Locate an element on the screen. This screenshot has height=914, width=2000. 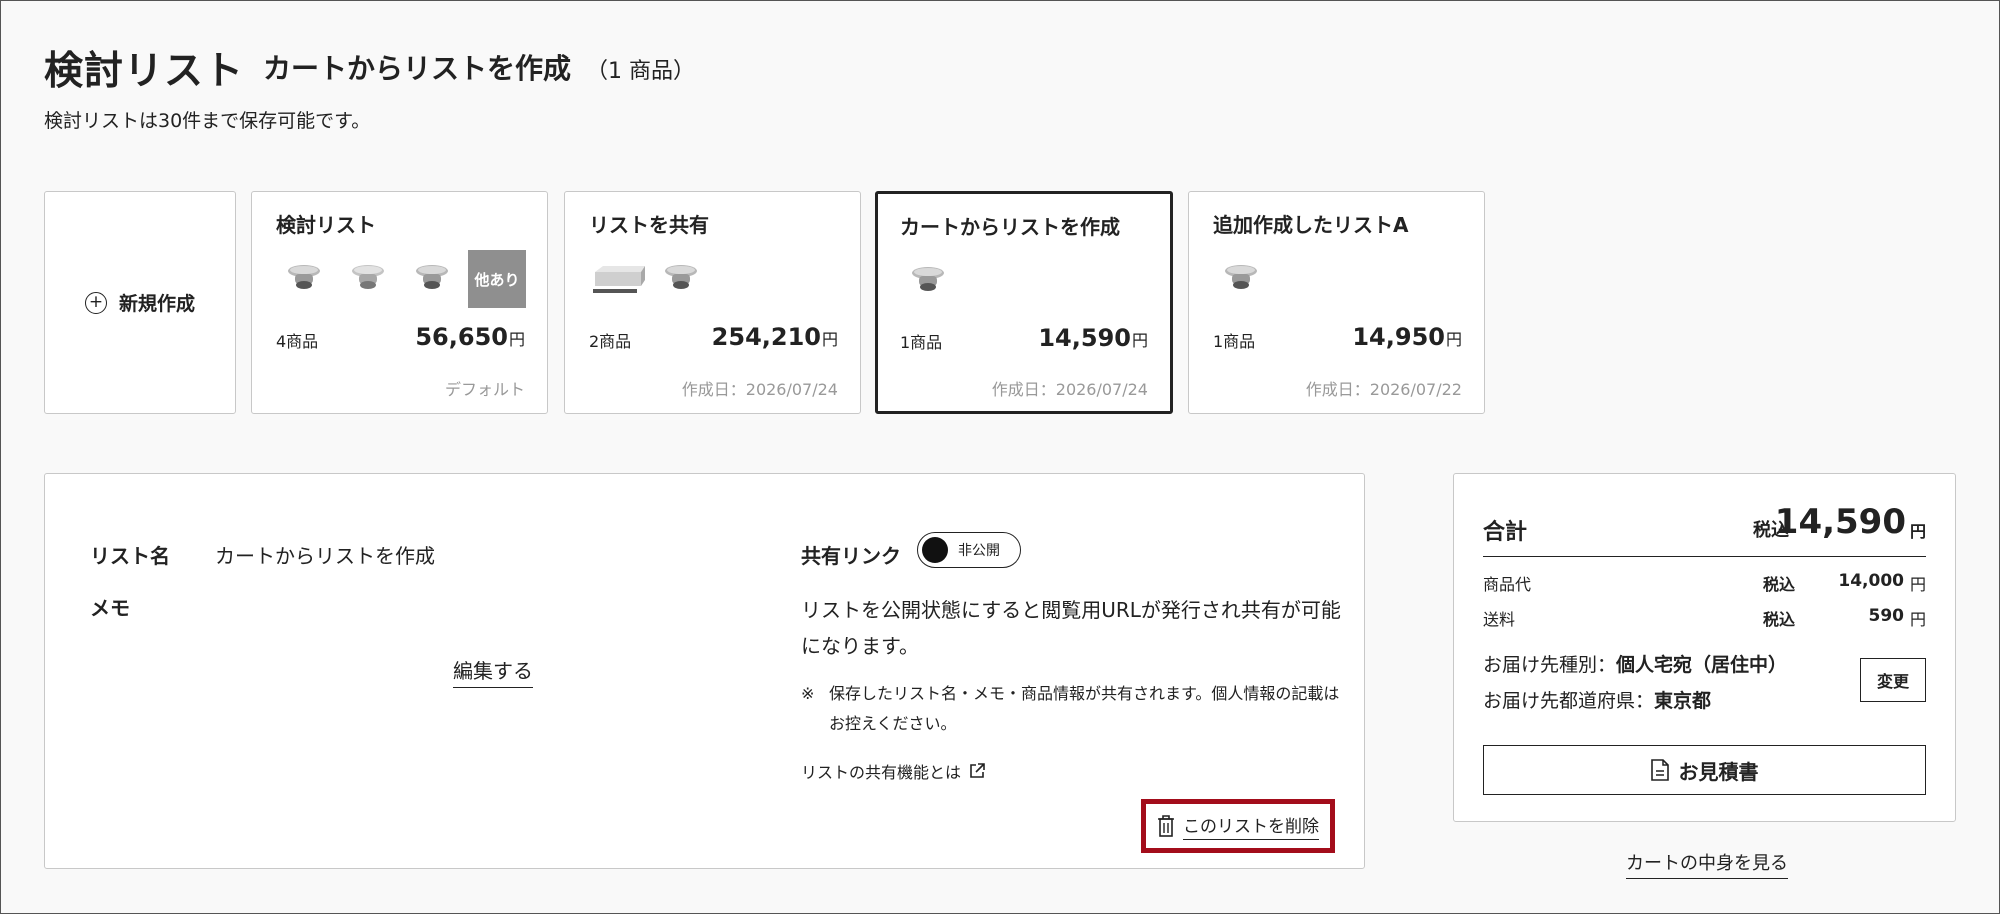
list-card-name: 追加作成したリストA is located at coordinates (1311, 225).